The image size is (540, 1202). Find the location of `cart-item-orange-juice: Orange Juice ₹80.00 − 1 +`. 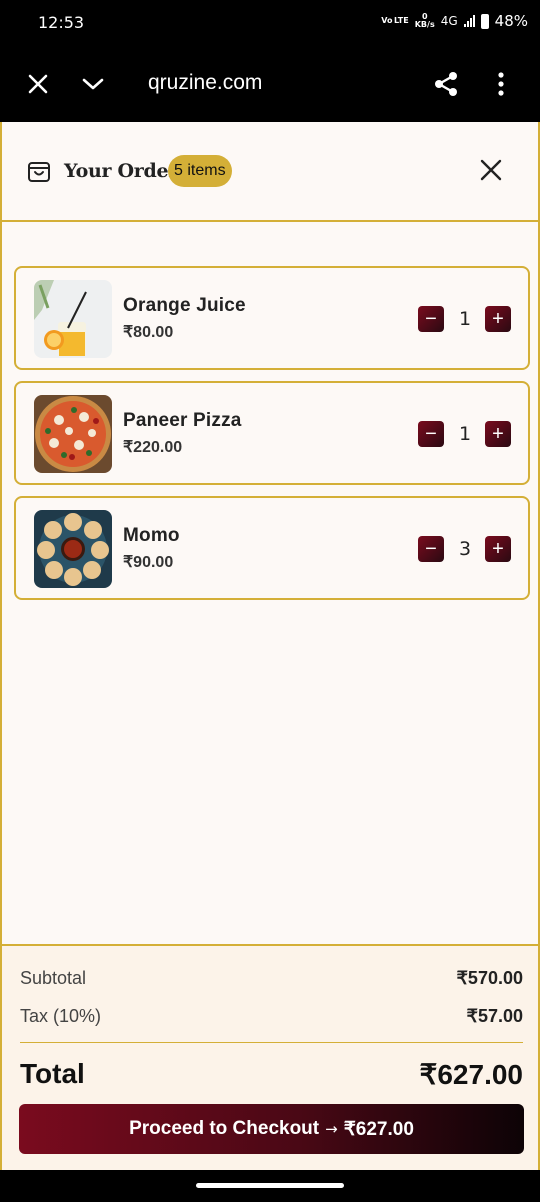

cart-item-orange-juice: Orange Juice ₹80.00 − 1 + is located at coordinates (272, 318).